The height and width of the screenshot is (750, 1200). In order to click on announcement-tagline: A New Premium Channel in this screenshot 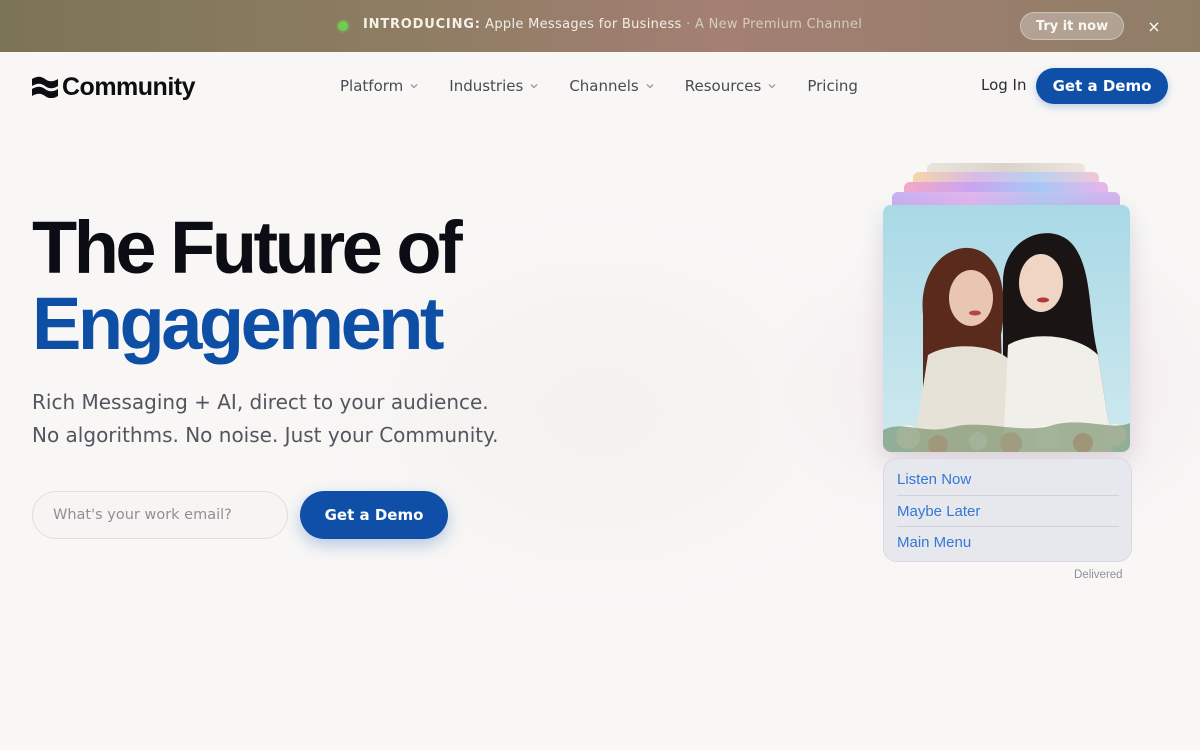, I will do `click(778, 24)`.